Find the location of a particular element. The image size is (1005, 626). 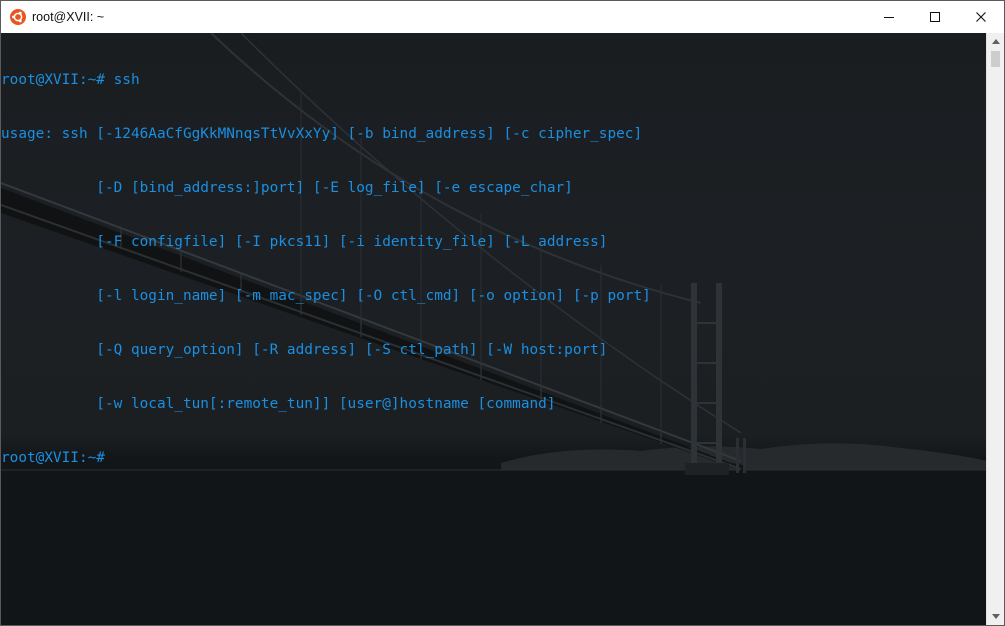

scroll-up-button is located at coordinates (995, 41).